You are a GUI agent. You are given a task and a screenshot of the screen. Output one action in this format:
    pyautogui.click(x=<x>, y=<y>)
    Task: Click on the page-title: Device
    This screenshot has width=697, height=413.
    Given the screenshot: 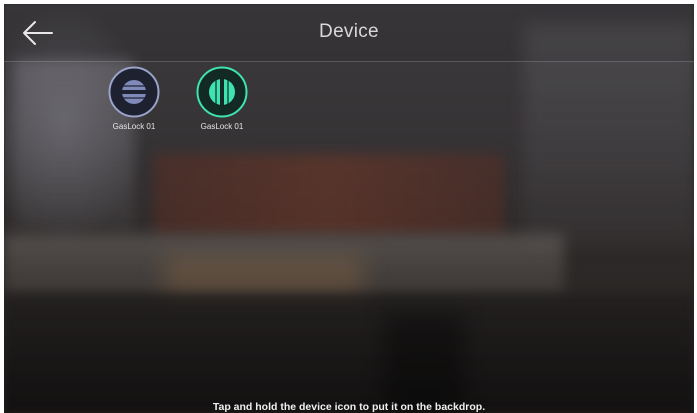 What is the action you would take?
    pyautogui.click(x=349, y=31)
    